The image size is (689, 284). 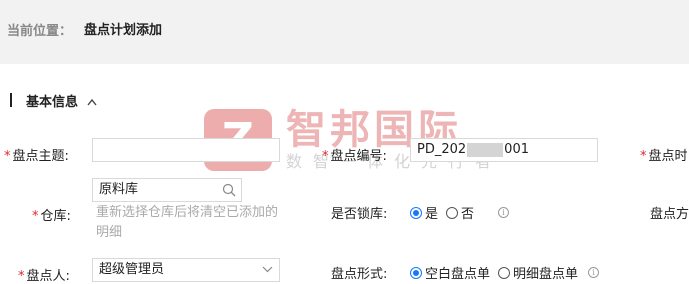 What do you see at coordinates (187, 222) in the screenshot?
I see `warehouse-hint: 重新选择仓库后将清空已添加的 明细` at bounding box center [187, 222].